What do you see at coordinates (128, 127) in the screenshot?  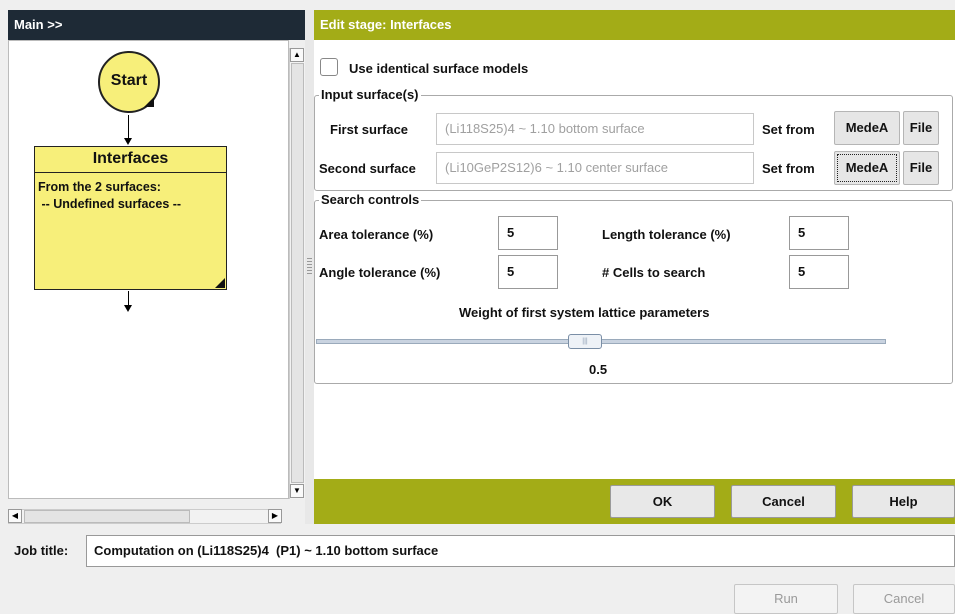 I see `flow-connector` at bounding box center [128, 127].